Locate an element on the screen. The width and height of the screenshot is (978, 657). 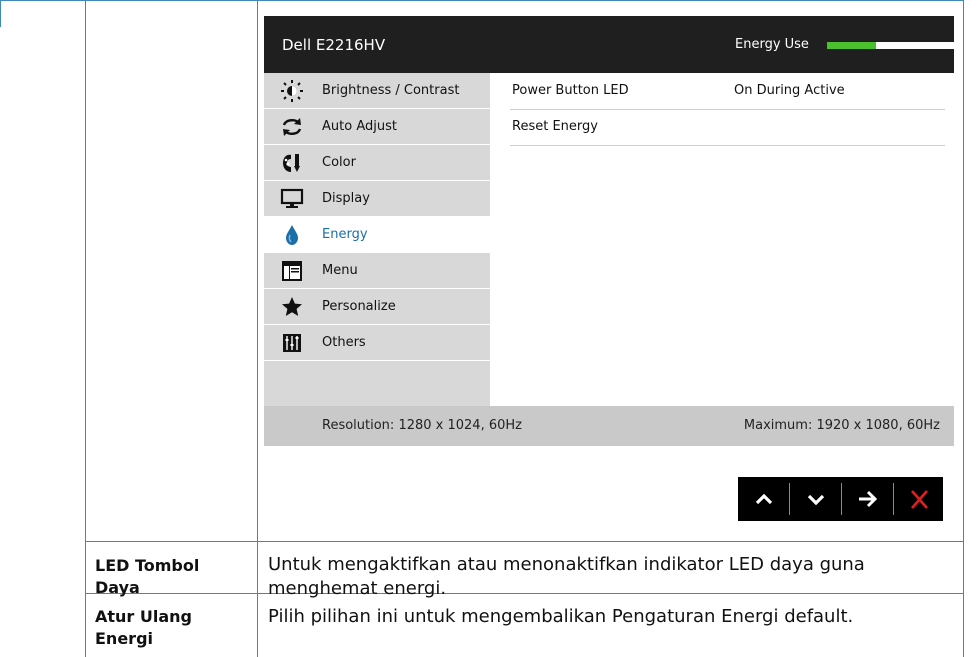
exit-button is located at coordinates (918, 499).